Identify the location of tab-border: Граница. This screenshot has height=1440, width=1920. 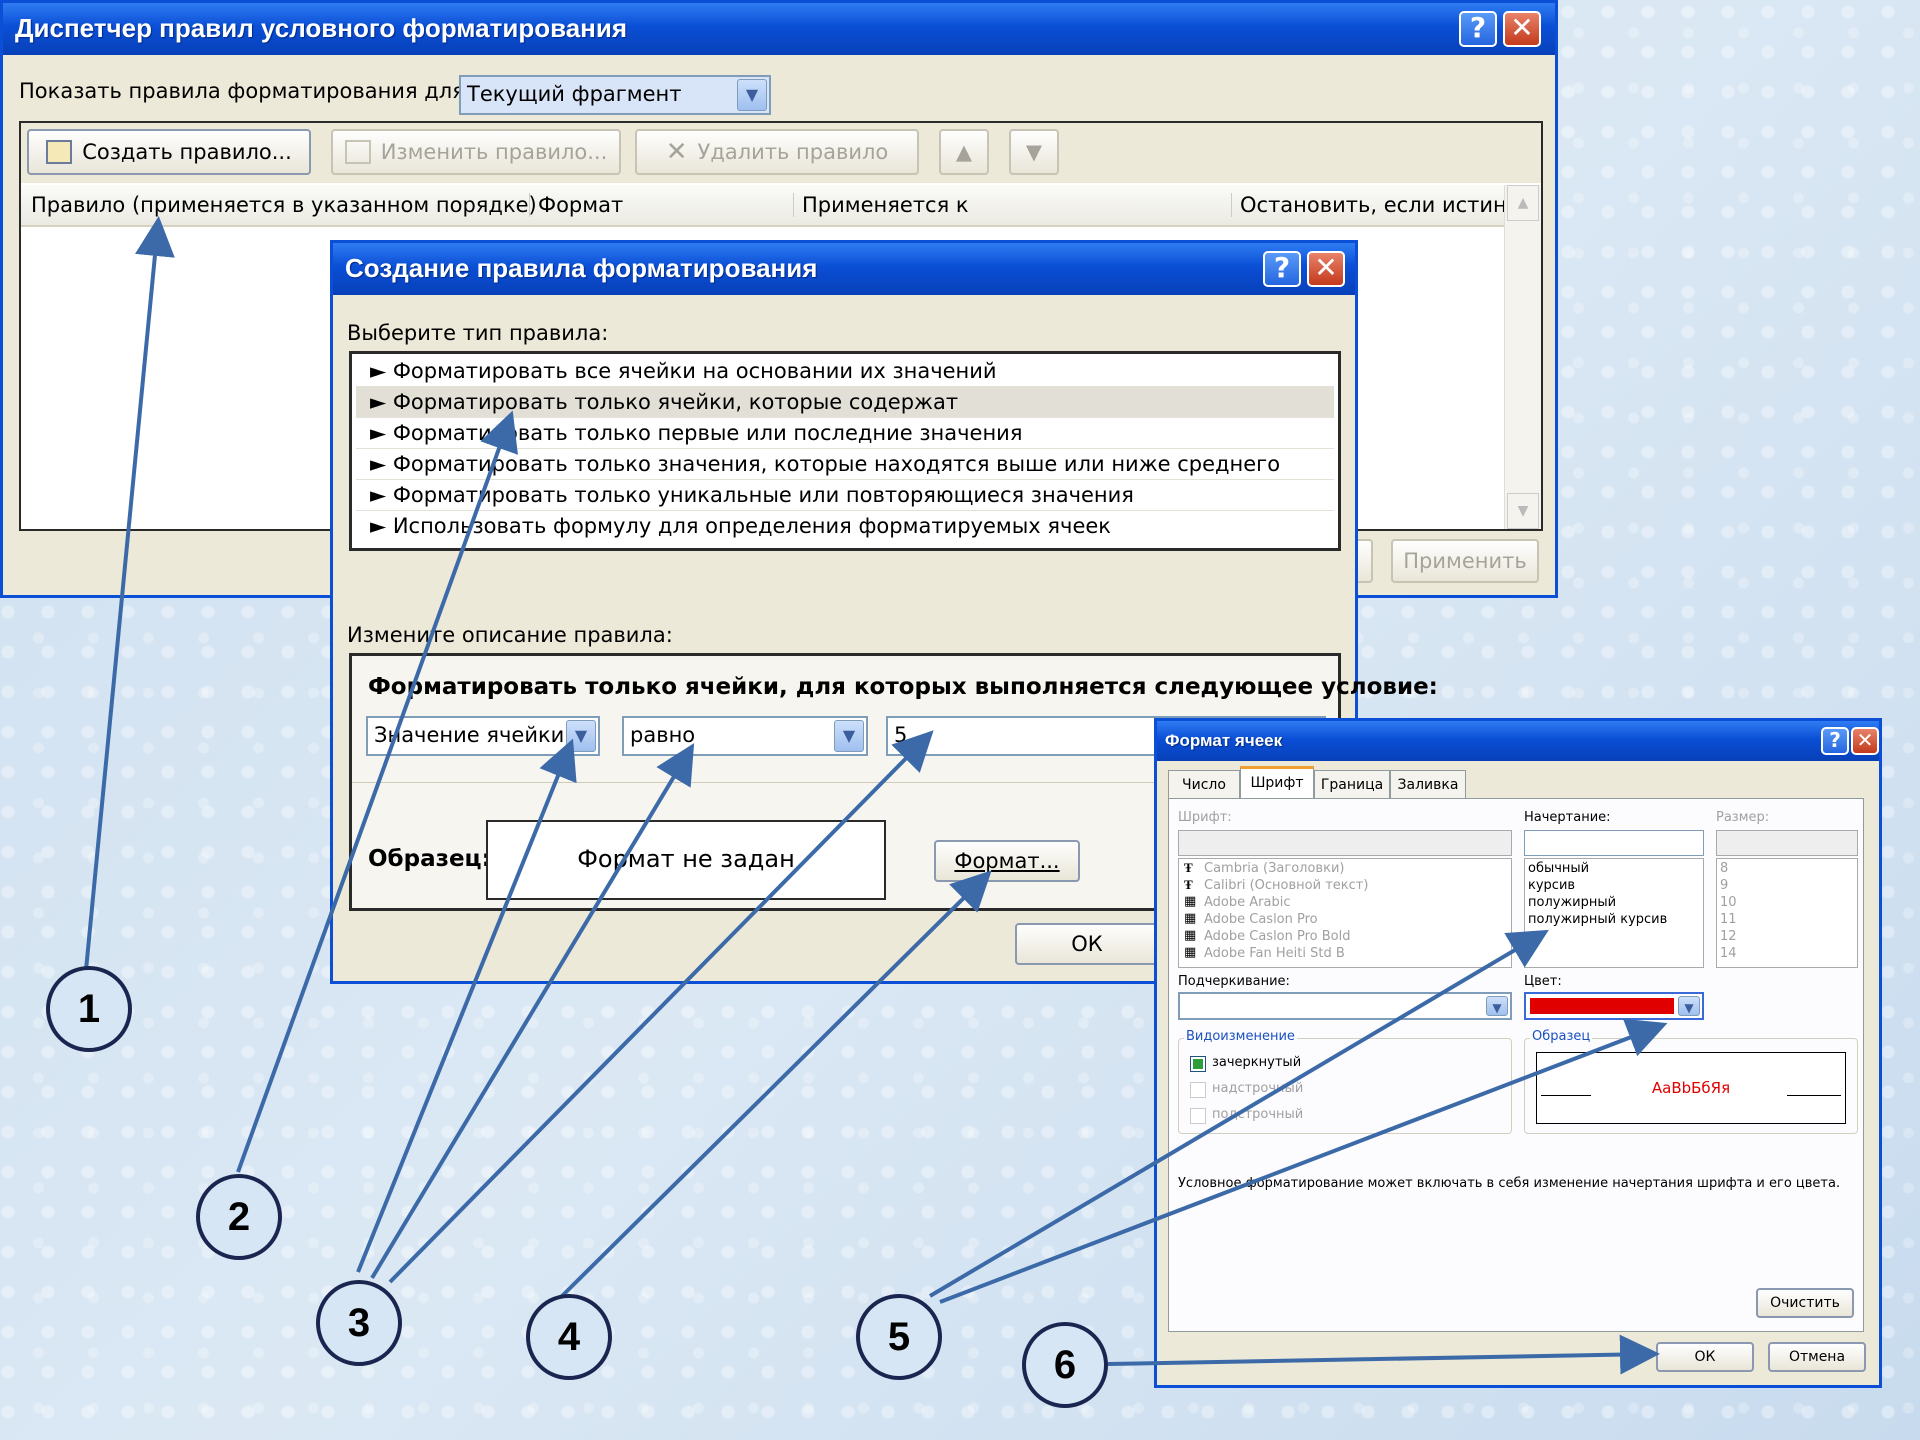
(1352, 784).